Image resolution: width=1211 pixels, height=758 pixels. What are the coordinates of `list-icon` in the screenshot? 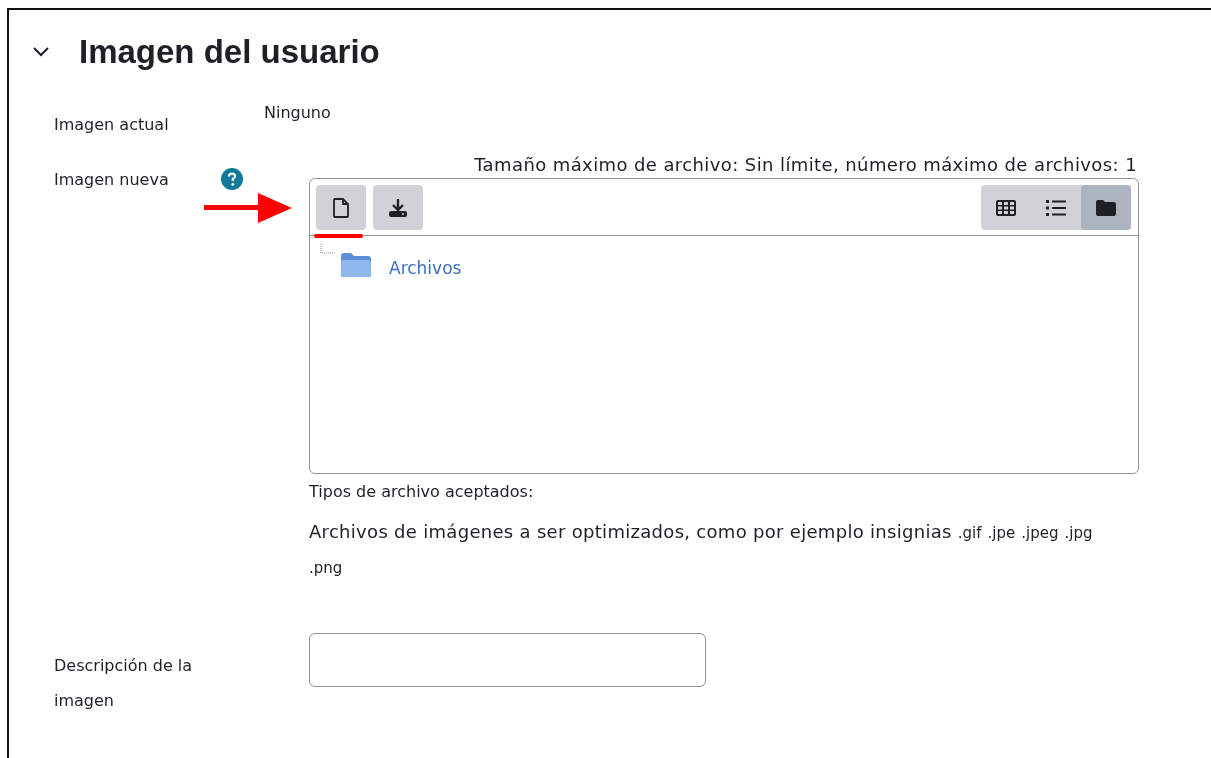 It's located at (1056, 207).